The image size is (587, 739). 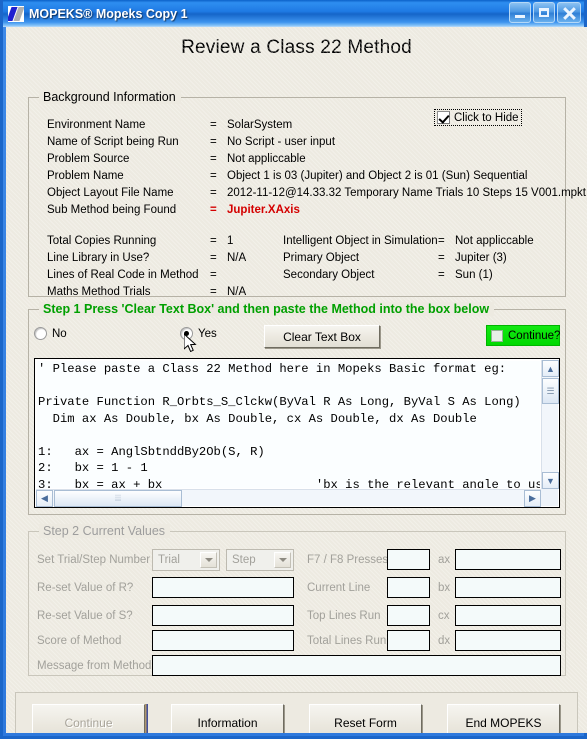 I want to click on vertical-scroll-thumb: ☰, so click(x=550, y=391).